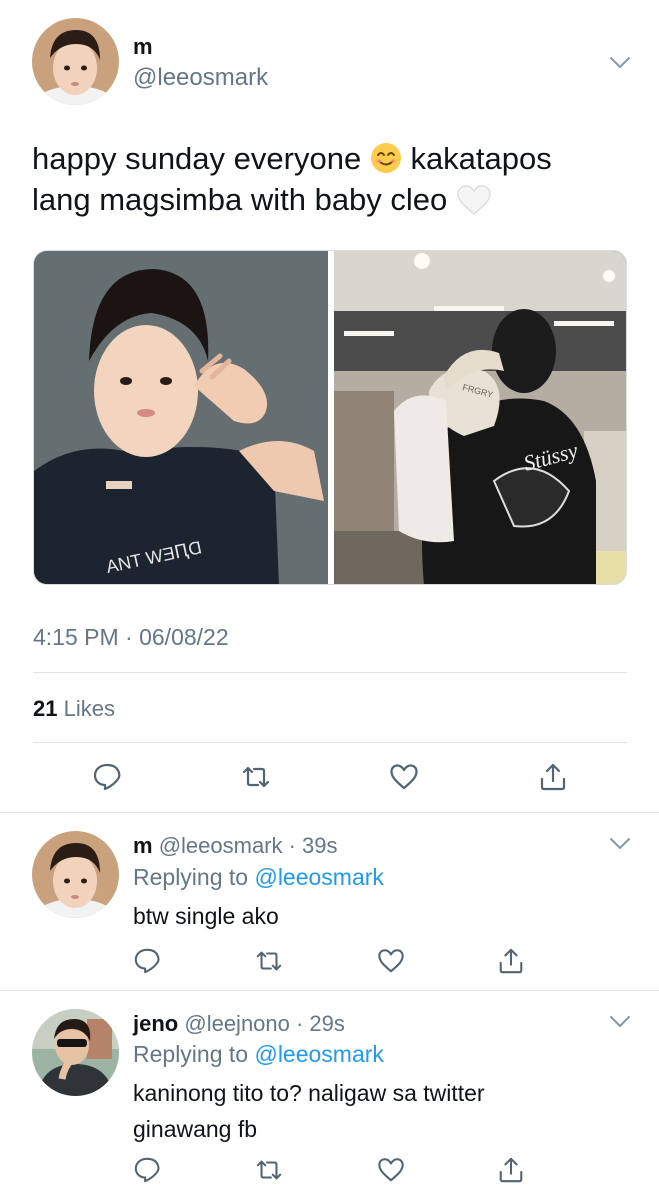  I want to click on likes-number: 21, so click(45, 708).